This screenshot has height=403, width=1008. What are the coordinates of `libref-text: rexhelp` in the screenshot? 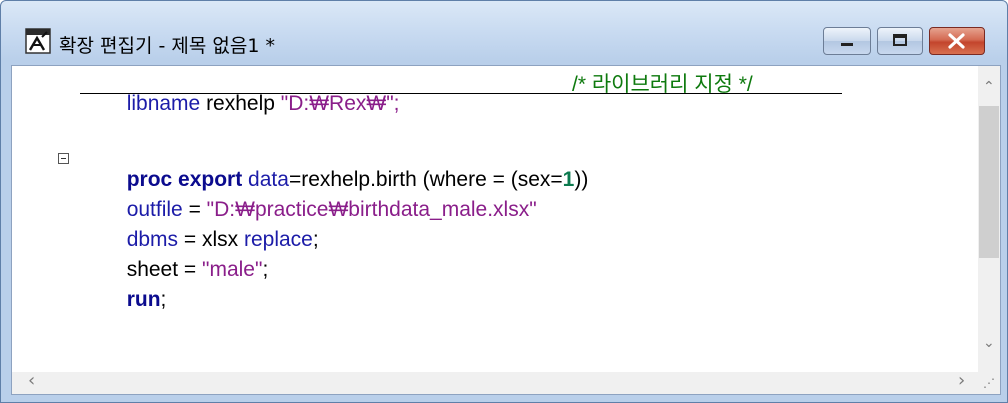 It's located at (240, 103).